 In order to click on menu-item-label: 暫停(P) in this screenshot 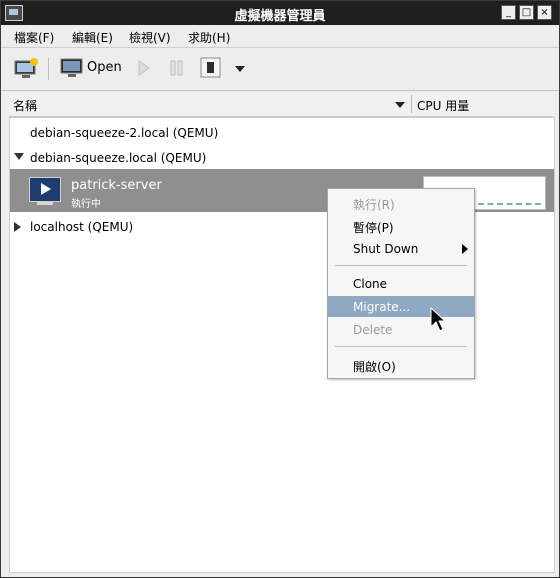, I will do `click(373, 228)`.